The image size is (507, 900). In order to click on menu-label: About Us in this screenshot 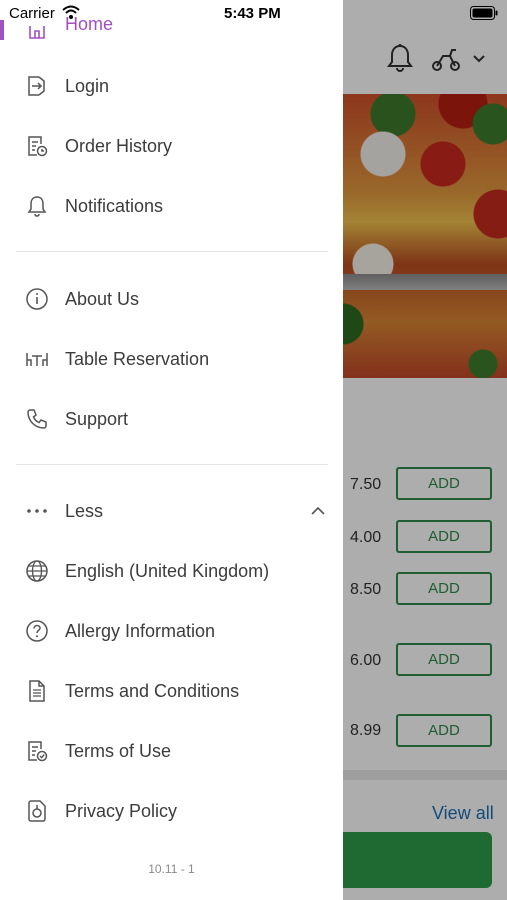, I will do `click(102, 299)`.